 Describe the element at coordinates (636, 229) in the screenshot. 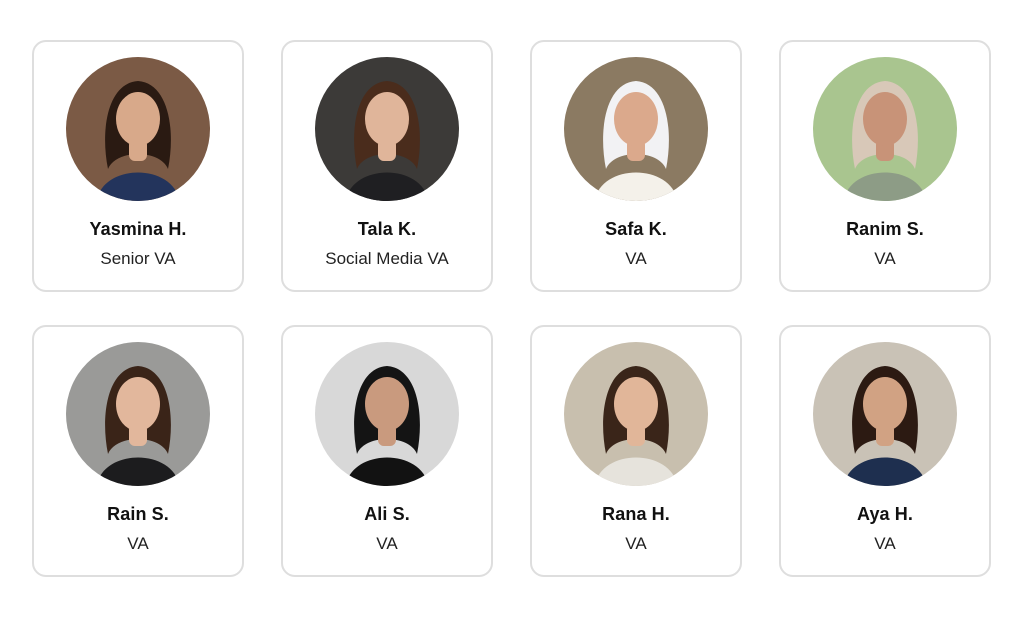

I see `member-name: Safa K.` at that location.